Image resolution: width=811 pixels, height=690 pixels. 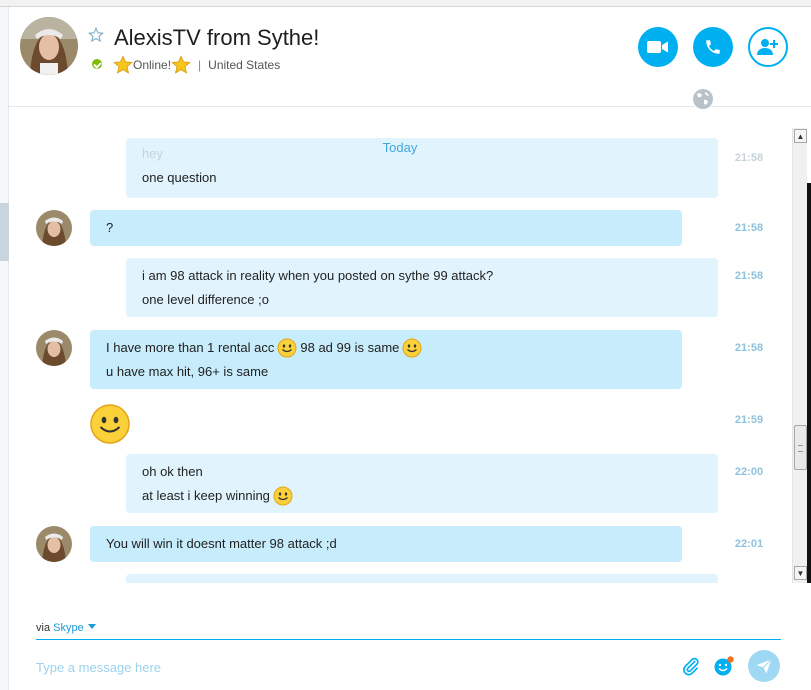 I want to click on emoticon-icon, so click(x=724, y=666).